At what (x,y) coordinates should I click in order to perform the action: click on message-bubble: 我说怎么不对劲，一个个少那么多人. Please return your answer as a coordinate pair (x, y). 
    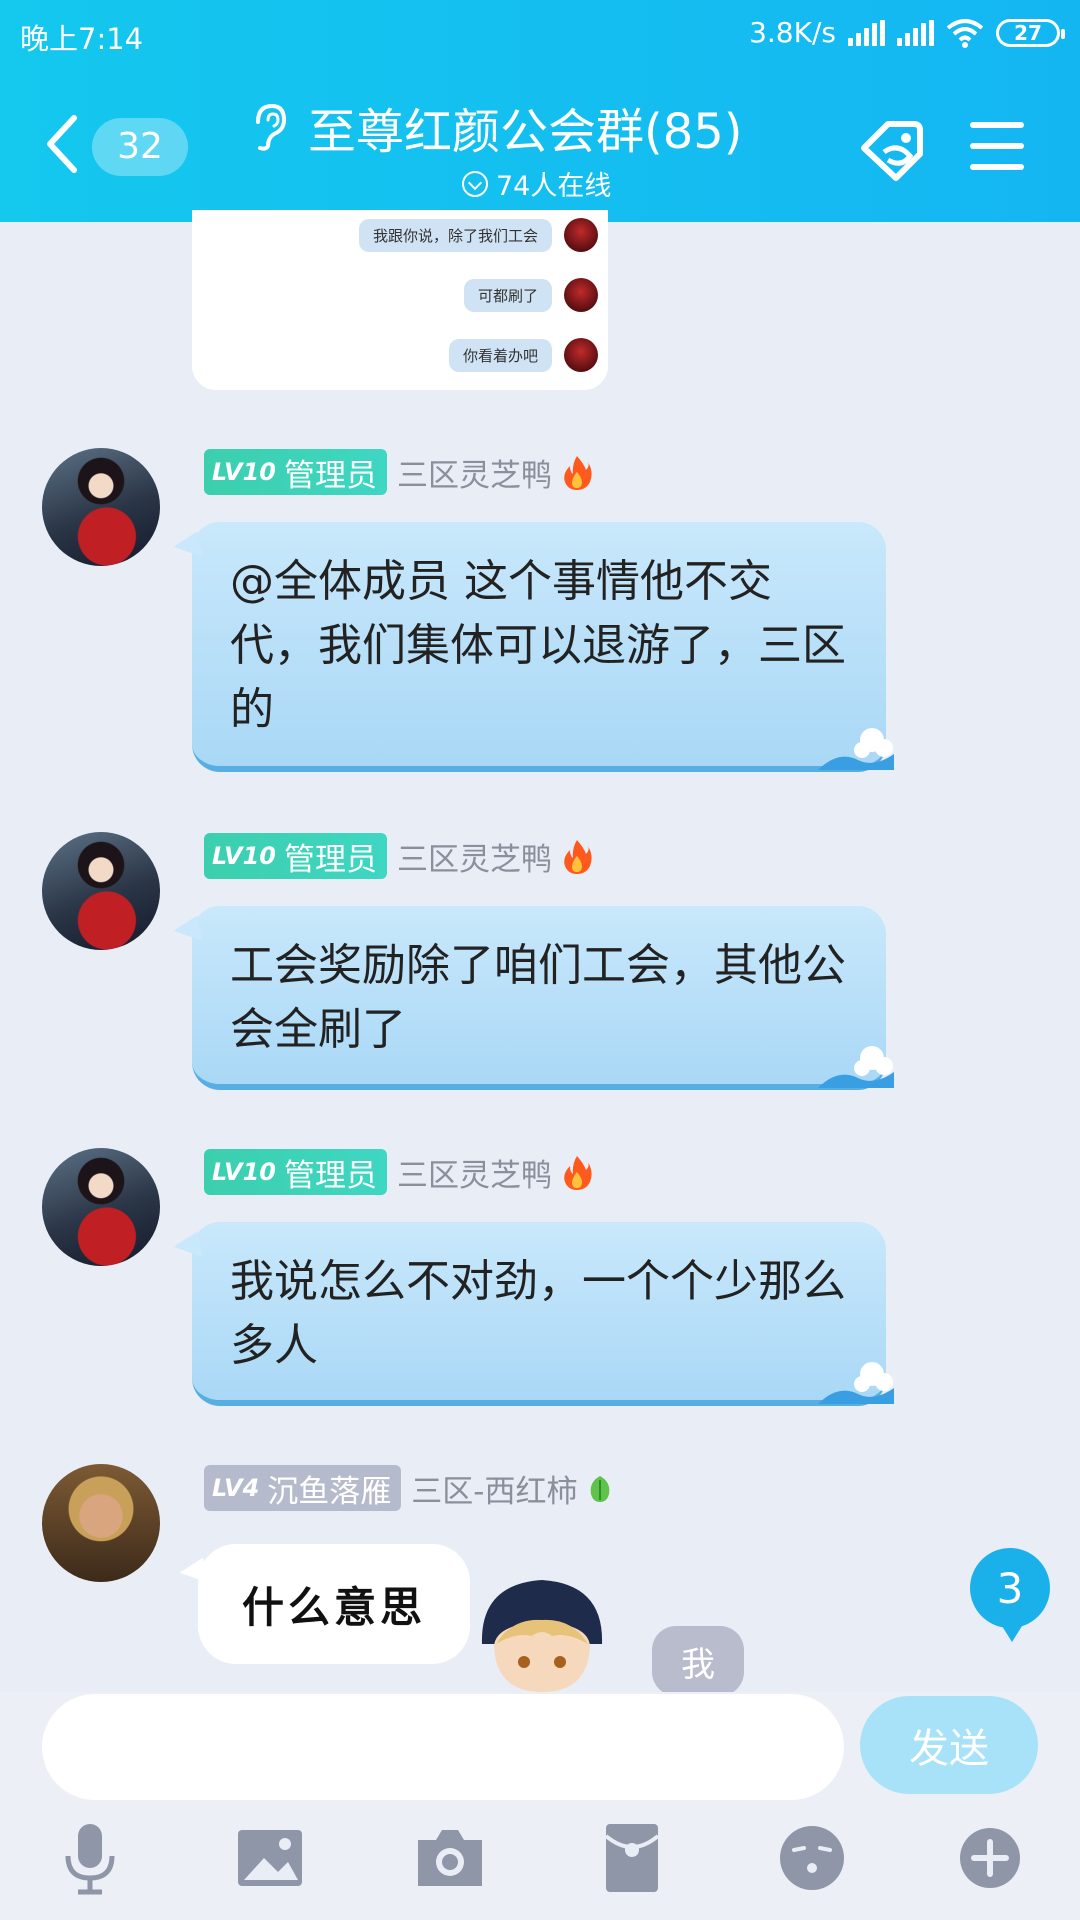
    Looking at the image, I should click on (543, 1314).